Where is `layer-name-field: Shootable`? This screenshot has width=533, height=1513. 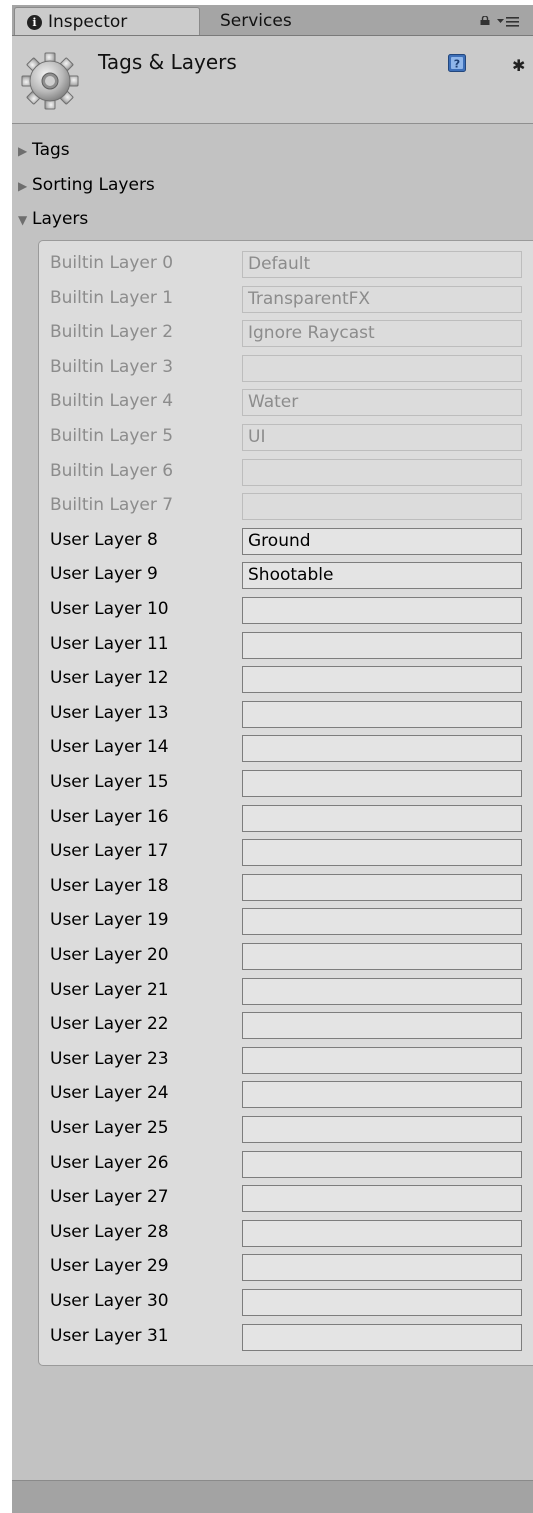
layer-name-field: Shootable is located at coordinates (382, 576).